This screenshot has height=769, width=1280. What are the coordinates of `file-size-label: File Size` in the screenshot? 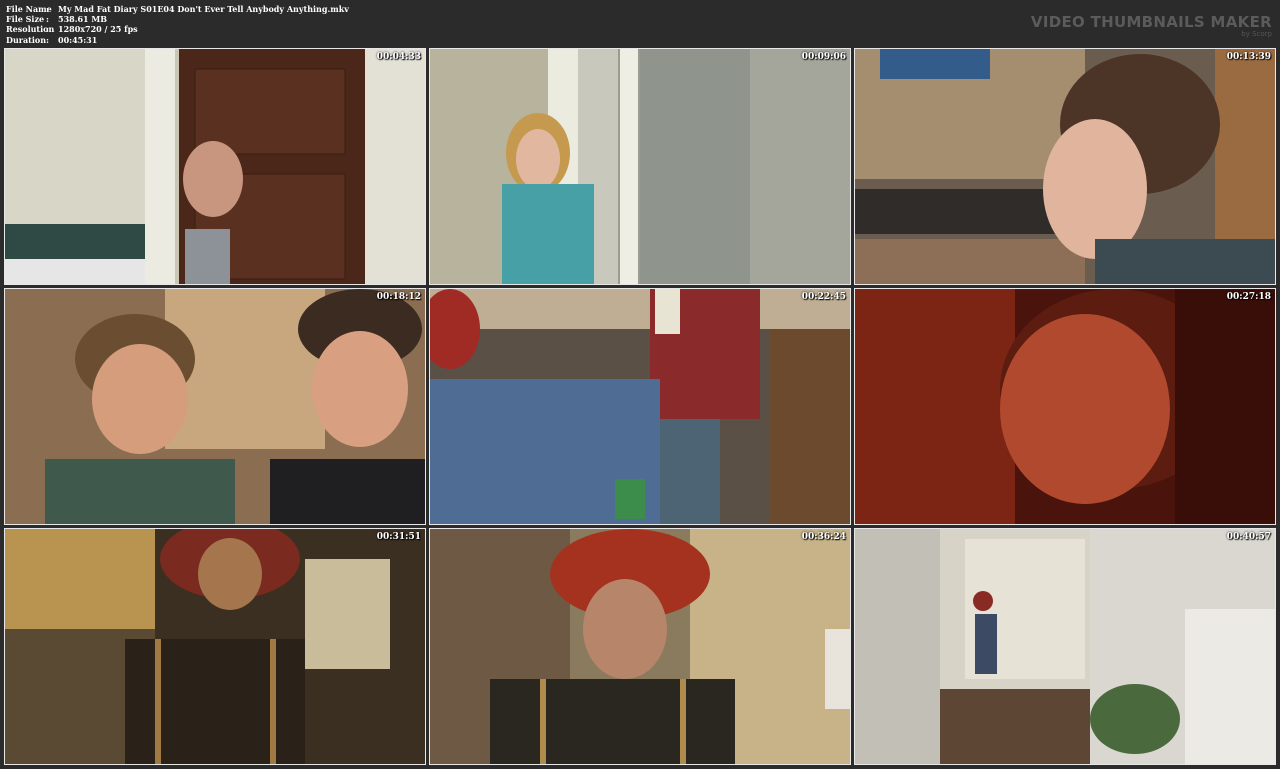 It's located at (25, 19).